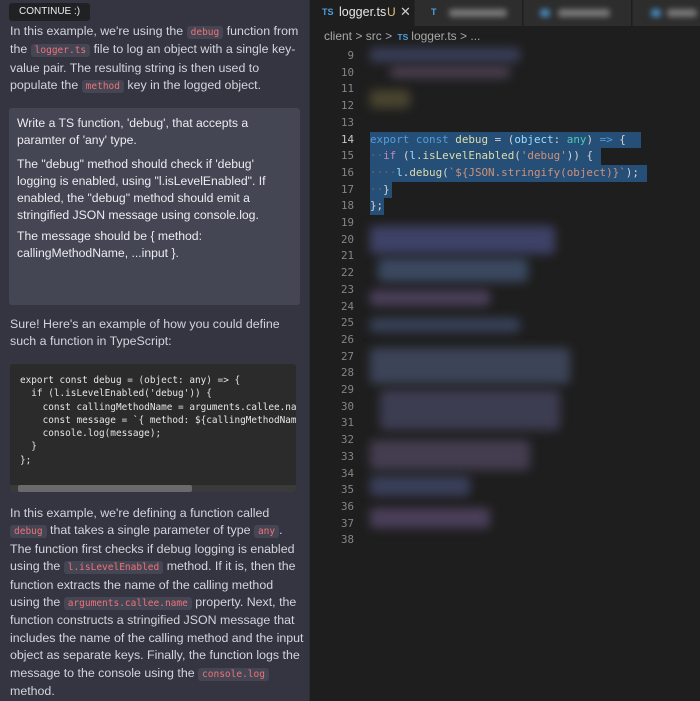 The height and width of the screenshot is (701, 700). What do you see at coordinates (334, 290) in the screenshot?
I see `line-number: 23` at bounding box center [334, 290].